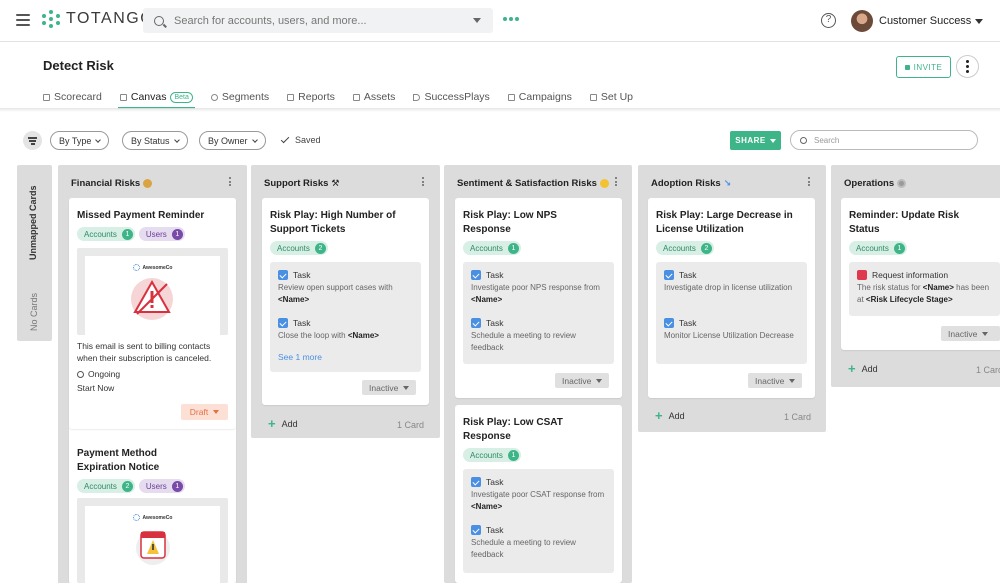 Image resolution: width=1000 pixels, height=583 pixels. I want to click on brand-sun-icon, so click(136, 267).